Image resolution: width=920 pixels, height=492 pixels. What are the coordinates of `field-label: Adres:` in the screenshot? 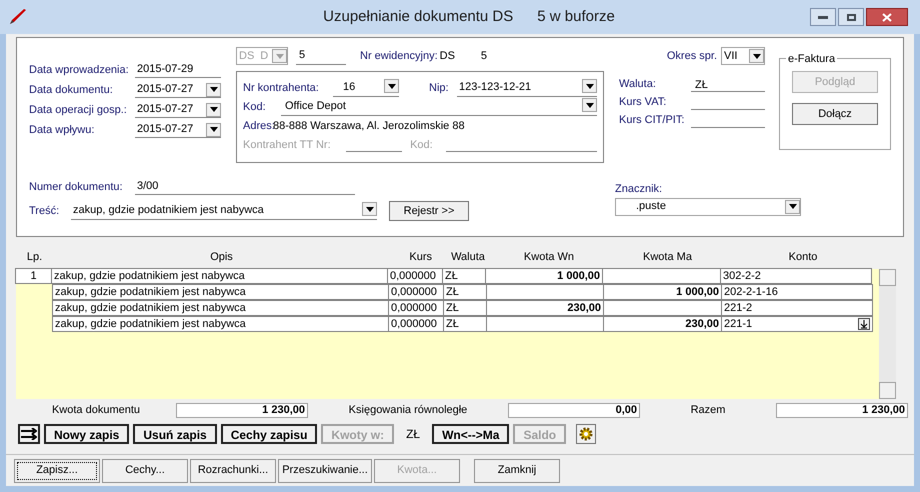 It's located at (258, 126).